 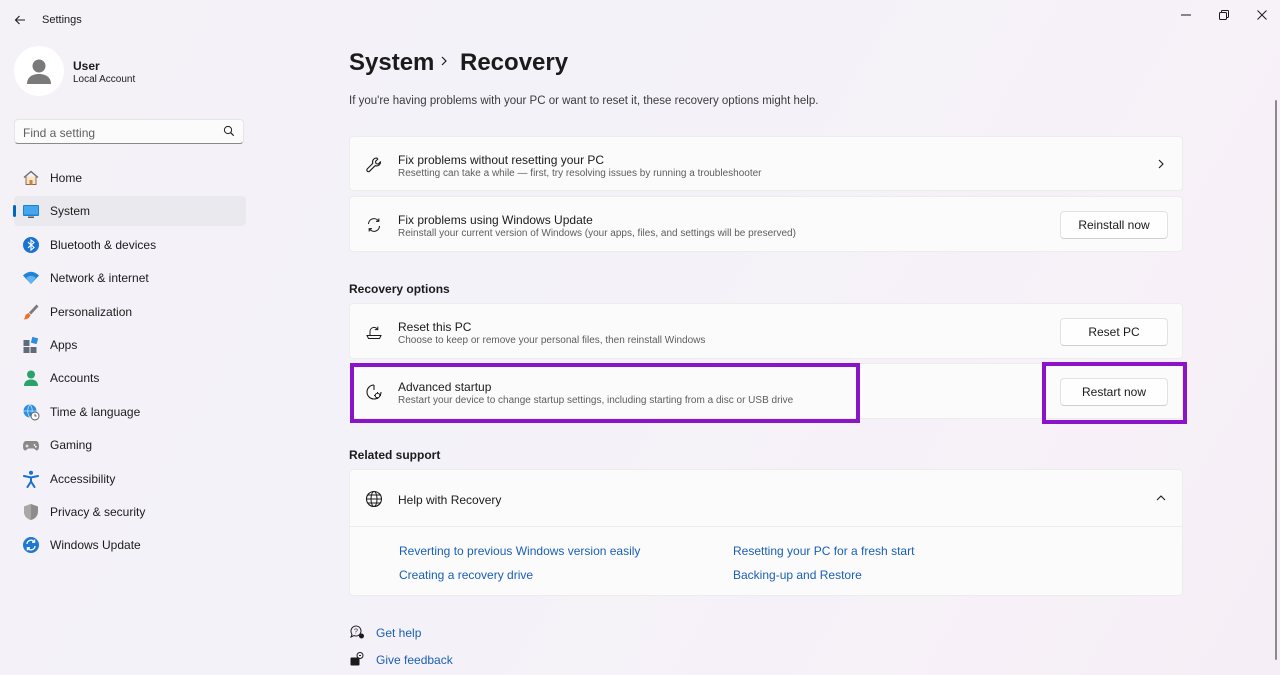 What do you see at coordinates (31, 445) in the screenshot?
I see `gamepad-icon` at bounding box center [31, 445].